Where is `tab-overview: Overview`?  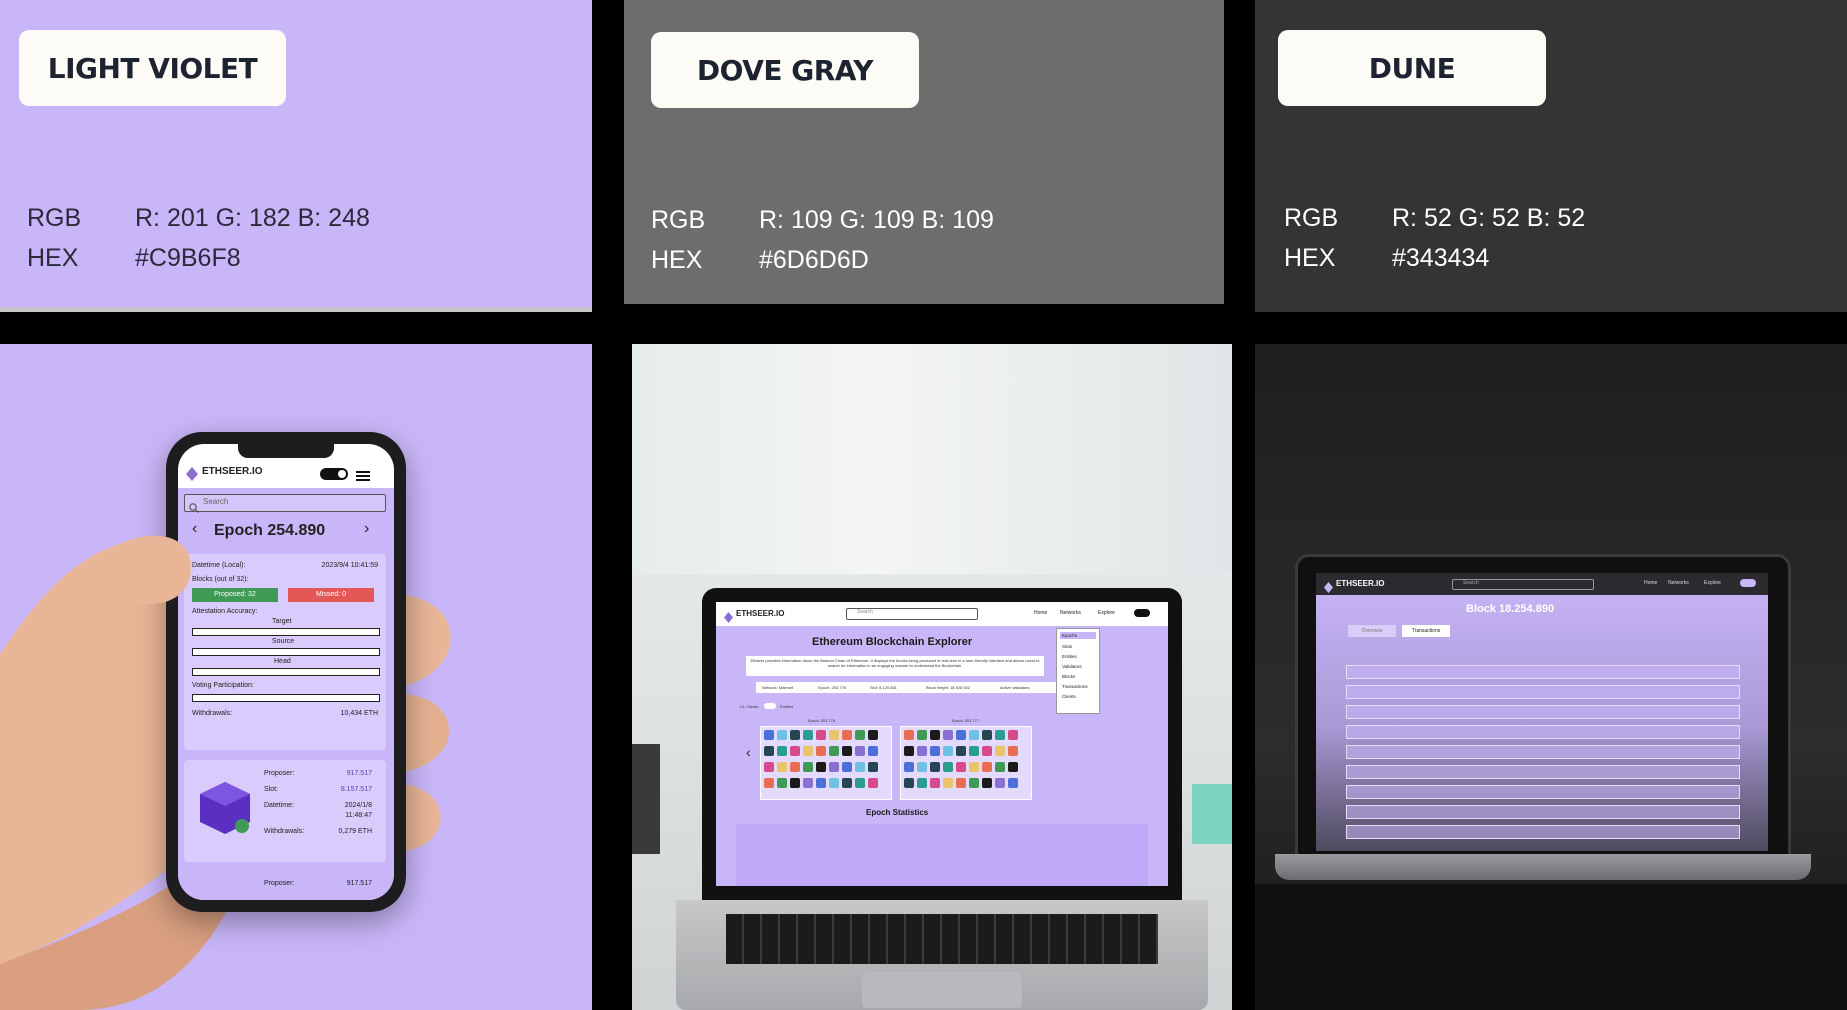 tab-overview: Overview is located at coordinates (1372, 631).